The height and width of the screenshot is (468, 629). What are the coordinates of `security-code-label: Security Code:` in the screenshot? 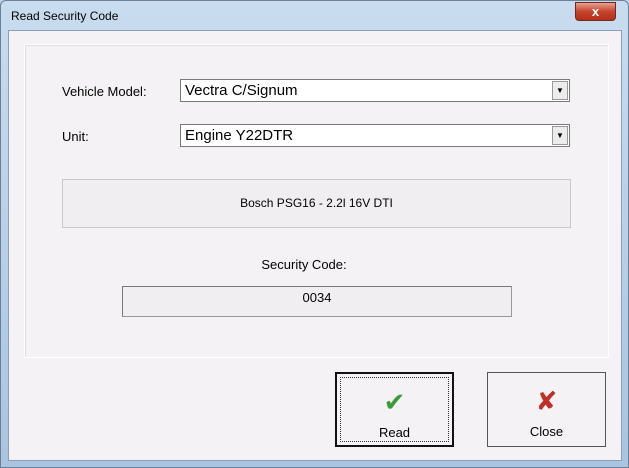 It's located at (304, 264).